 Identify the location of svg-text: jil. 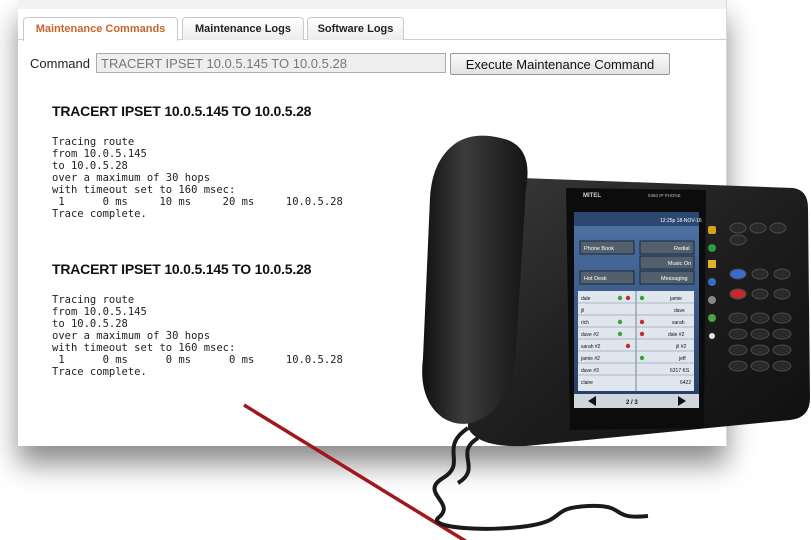
(582, 311).